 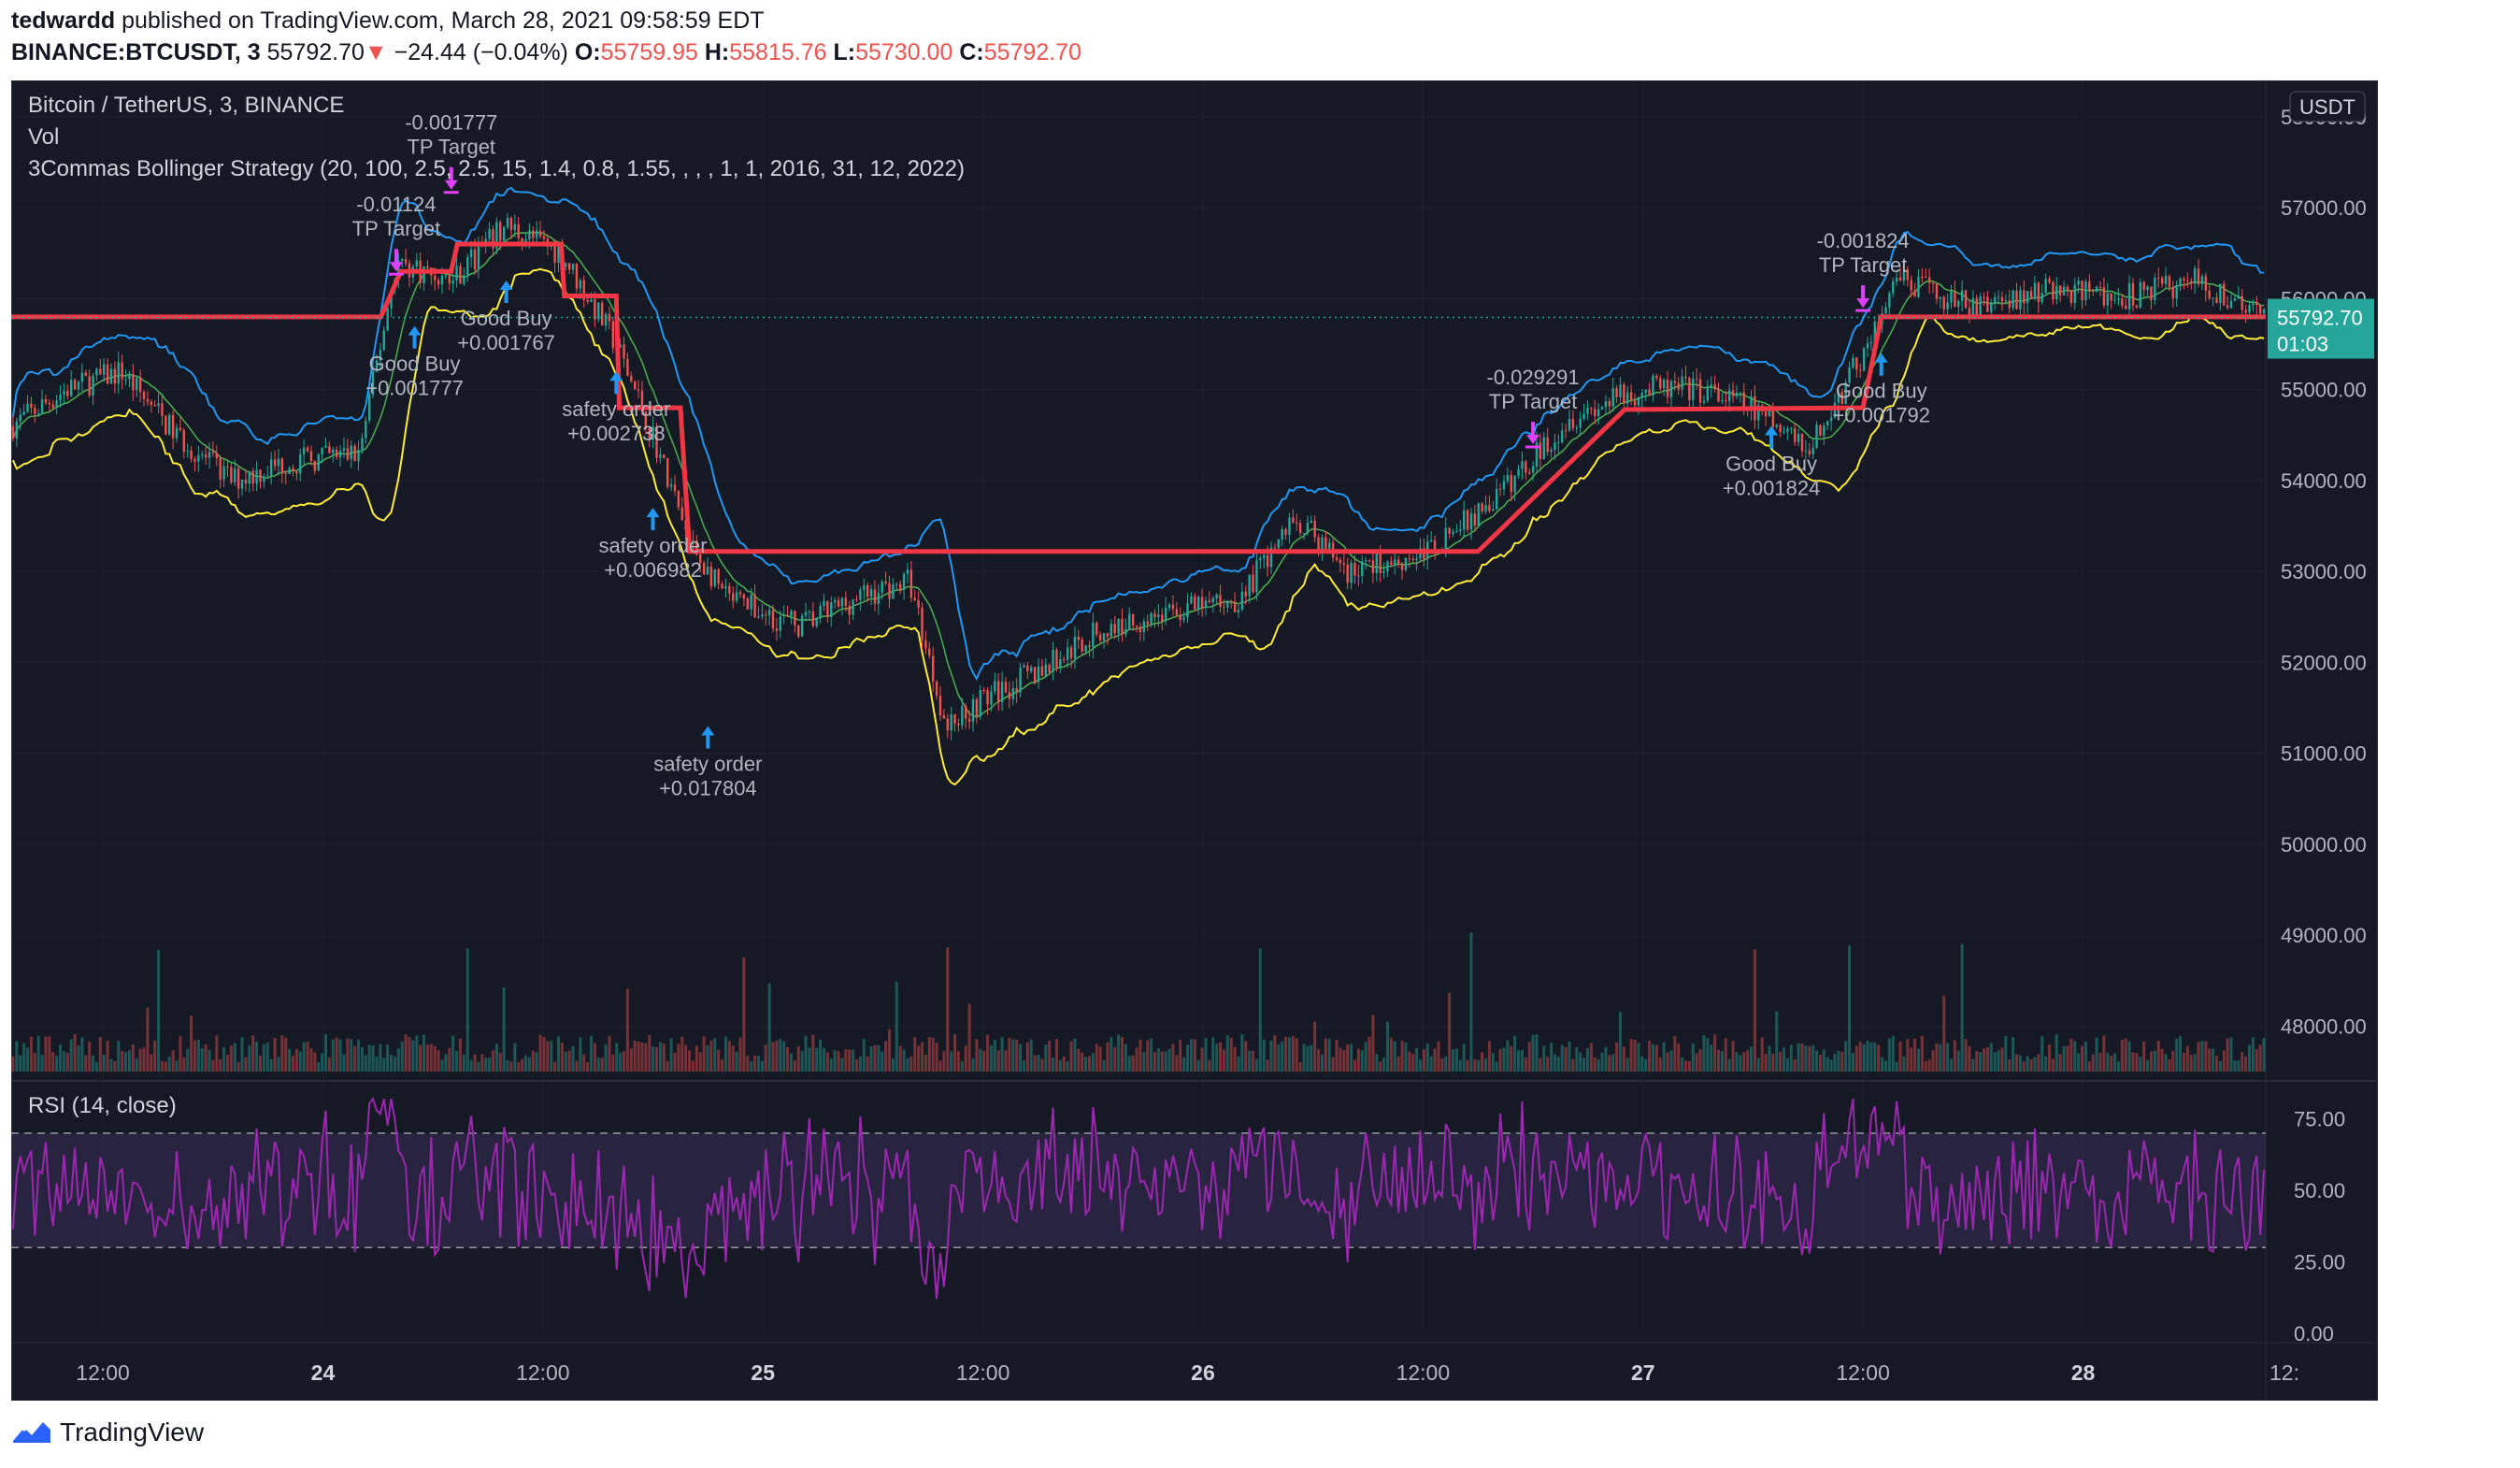 What do you see at coordinates (1881, 416) in the screenshot?
I see `signal-value: +0.001792` at bounding box center [1881, 416].